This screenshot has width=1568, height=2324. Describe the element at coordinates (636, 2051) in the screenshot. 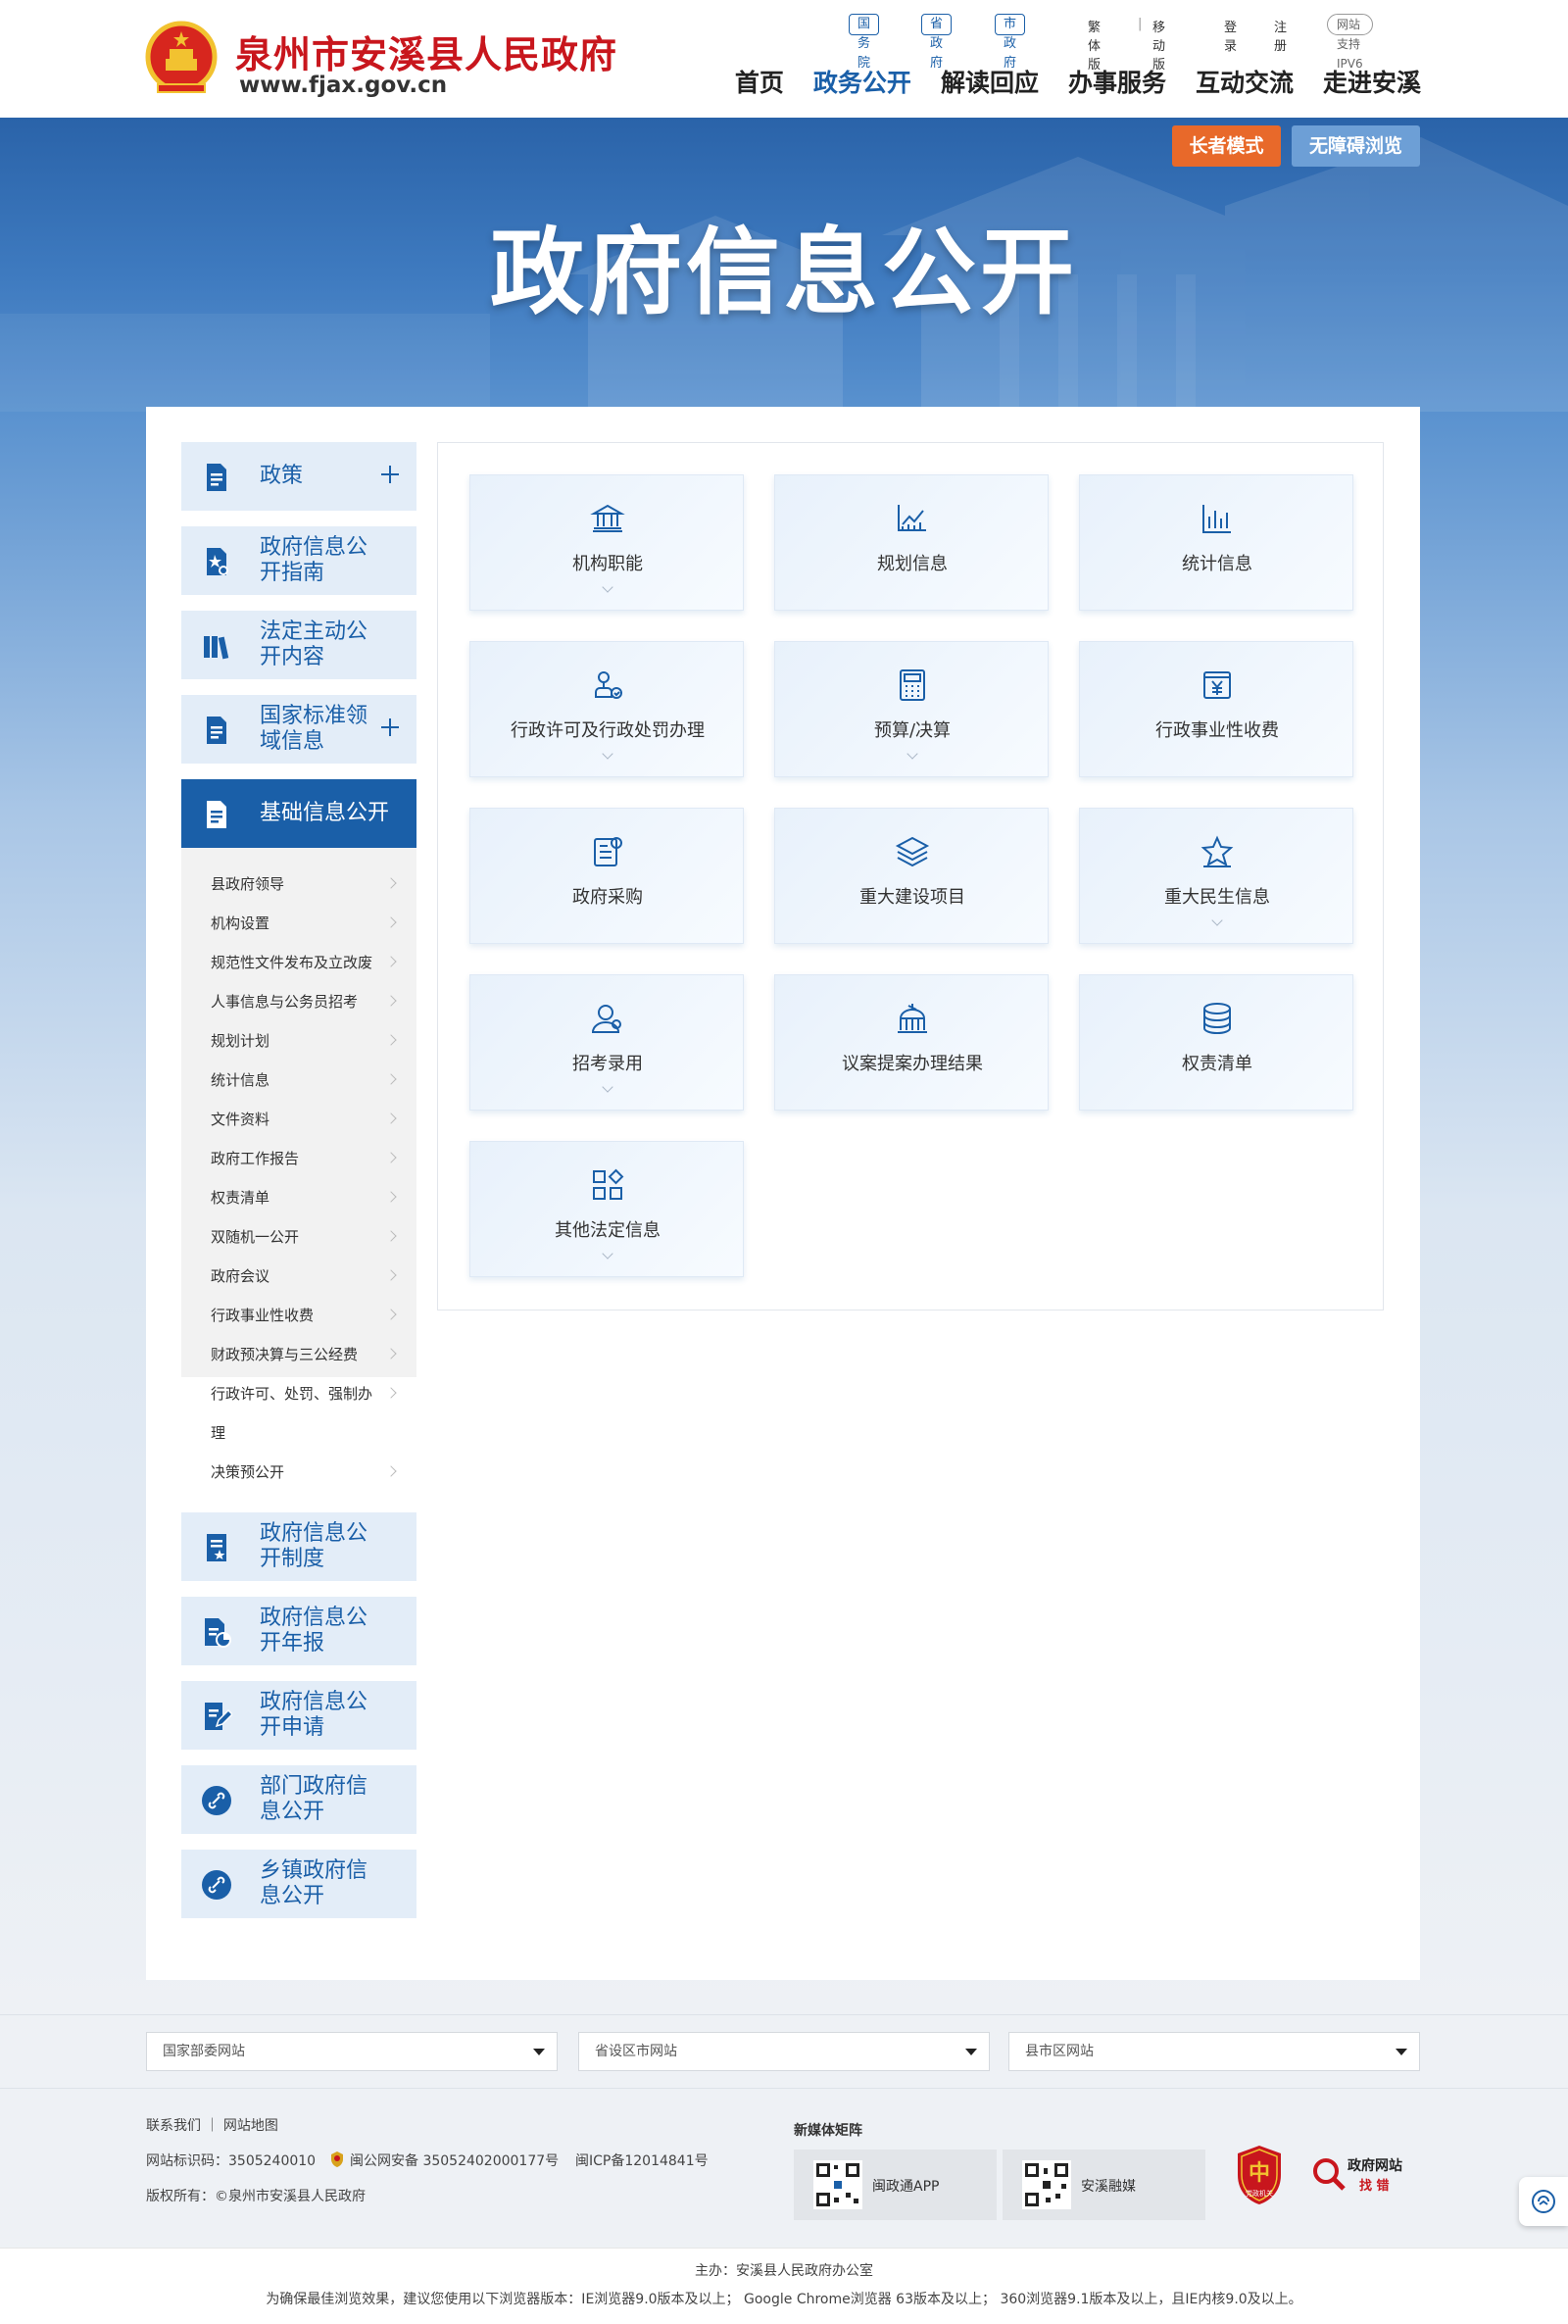

I see `select-label: 省设区市网站` at that location.